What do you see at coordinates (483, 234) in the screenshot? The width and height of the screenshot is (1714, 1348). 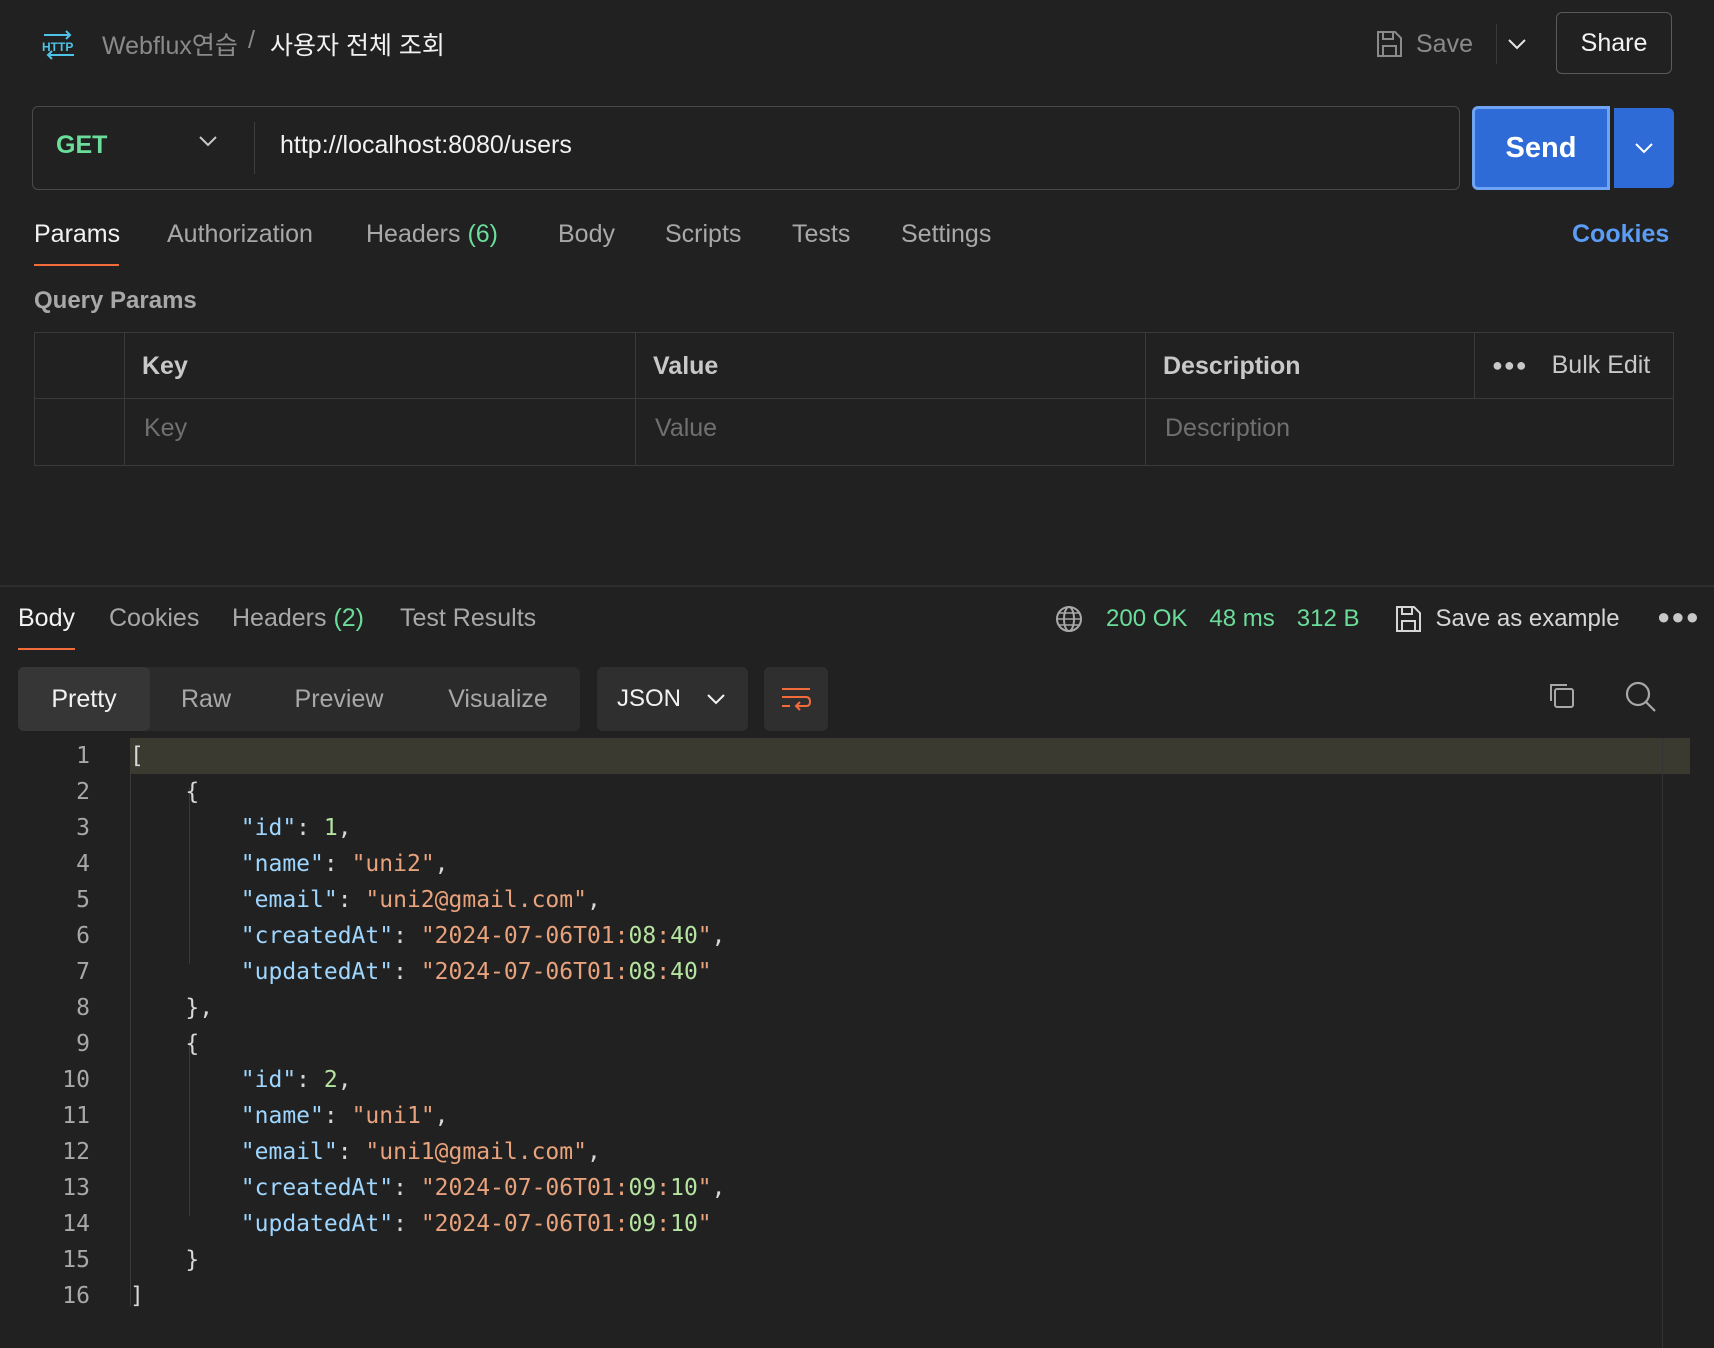 I see `tab-headers-count: (6)` at bounding box center [483, 234].